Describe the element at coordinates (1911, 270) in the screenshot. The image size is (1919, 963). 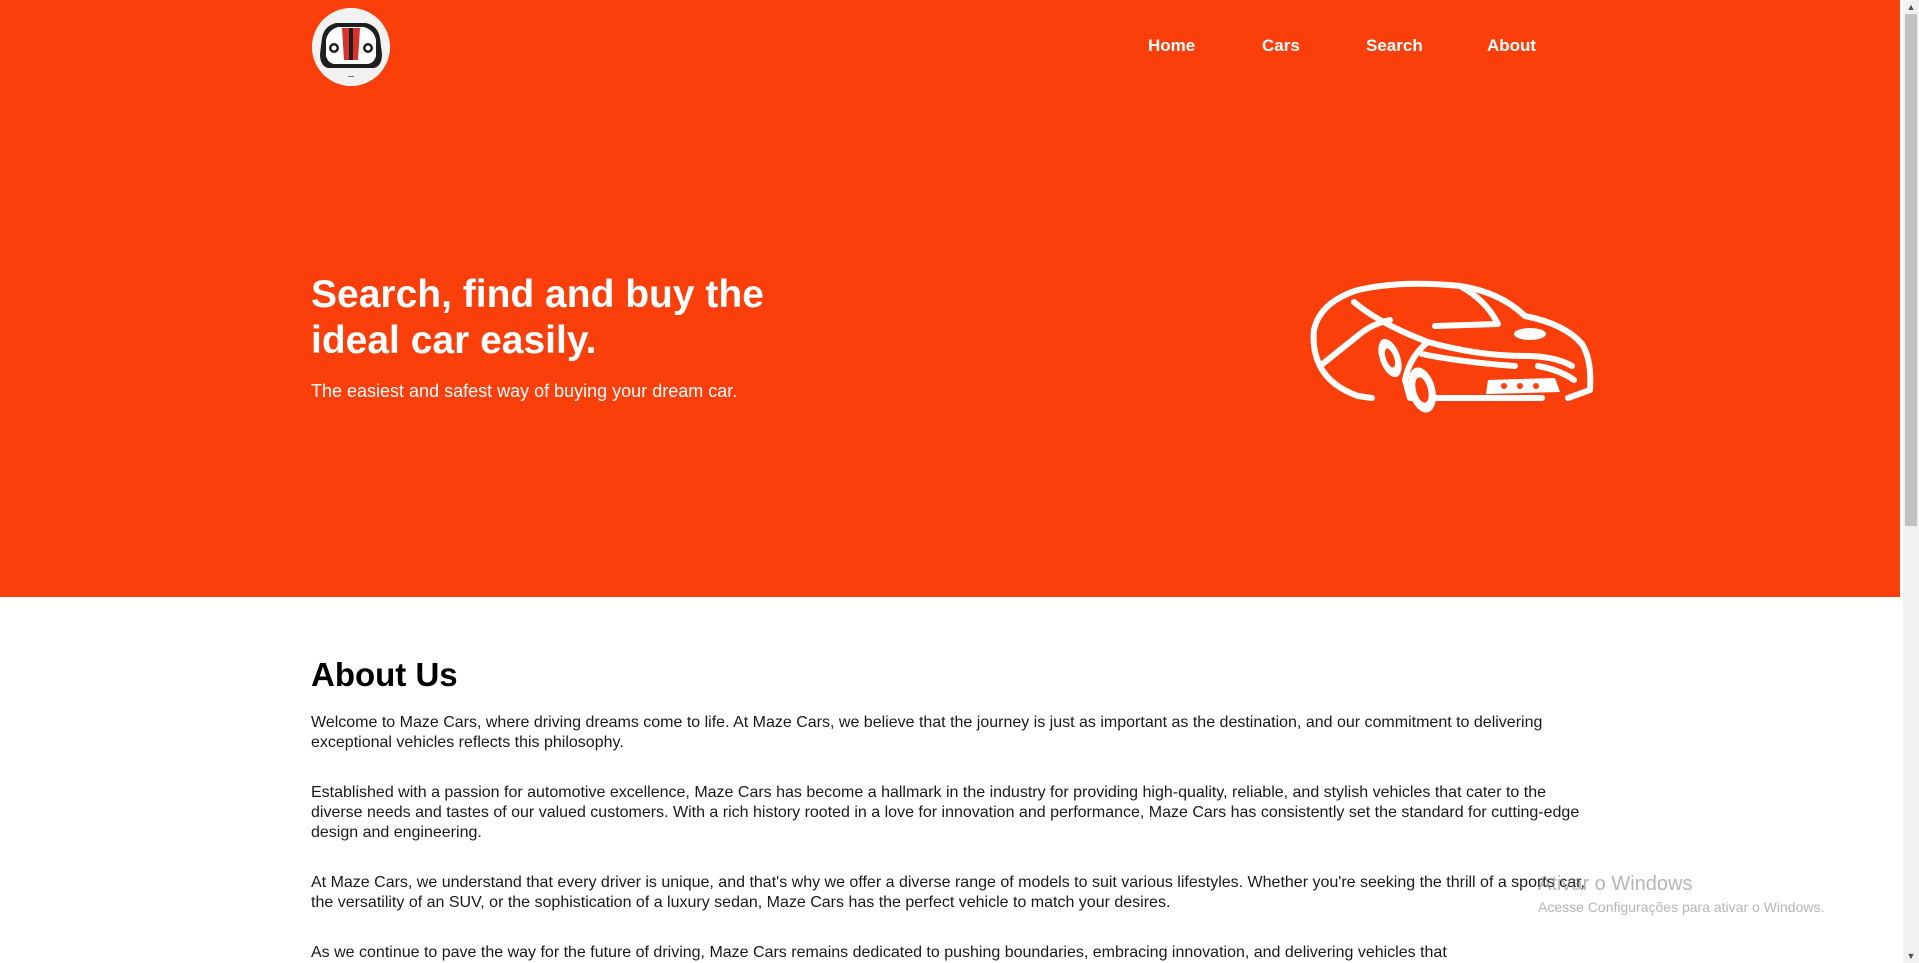
I see `scrollbar-thumb` at that location.